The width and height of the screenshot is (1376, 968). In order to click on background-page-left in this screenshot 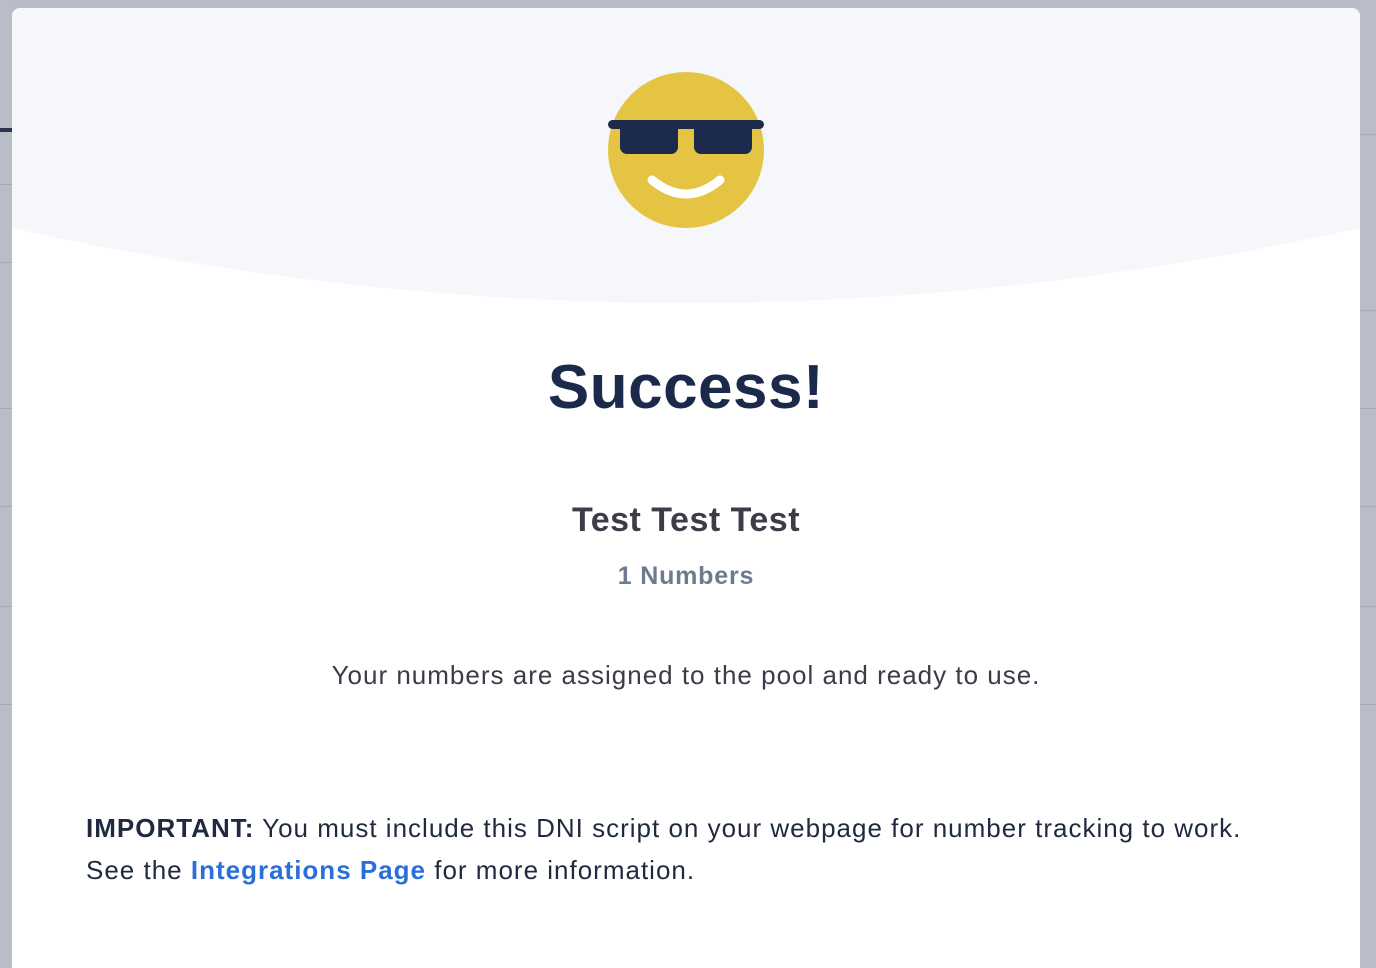, I will do `click(6, 484)`.